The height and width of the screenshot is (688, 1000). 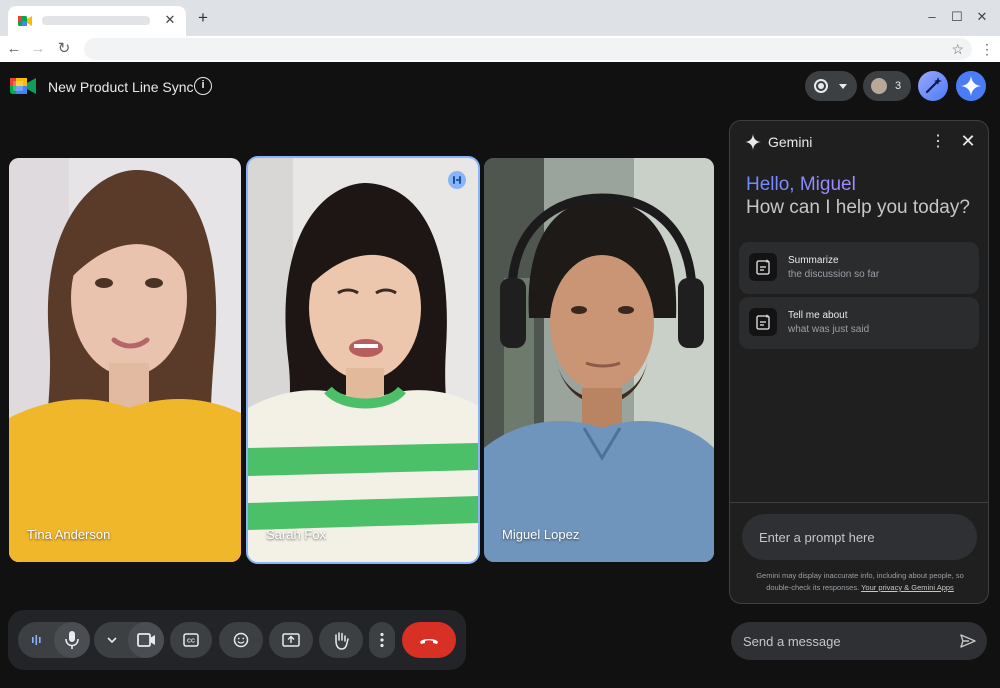 I want to click on browser-menu-icon: ⋮, so click(x=987, y=49).